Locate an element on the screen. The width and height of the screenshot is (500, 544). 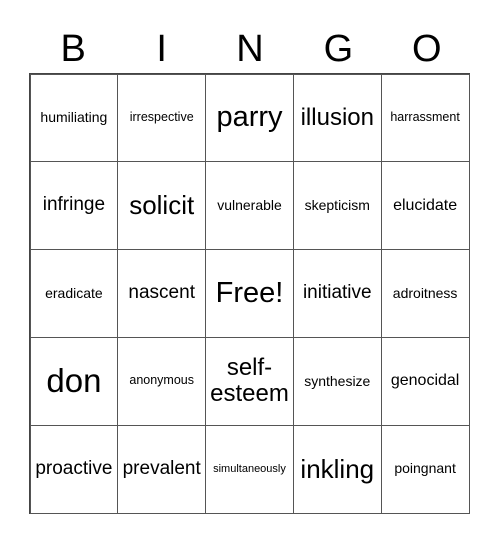
bingo-cell: nascent is located at coordinates (162, 293).